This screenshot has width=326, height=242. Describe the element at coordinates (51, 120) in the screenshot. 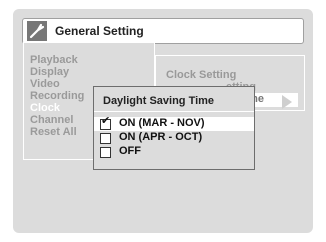

I see `menu-item-channel: Channel` at that location.